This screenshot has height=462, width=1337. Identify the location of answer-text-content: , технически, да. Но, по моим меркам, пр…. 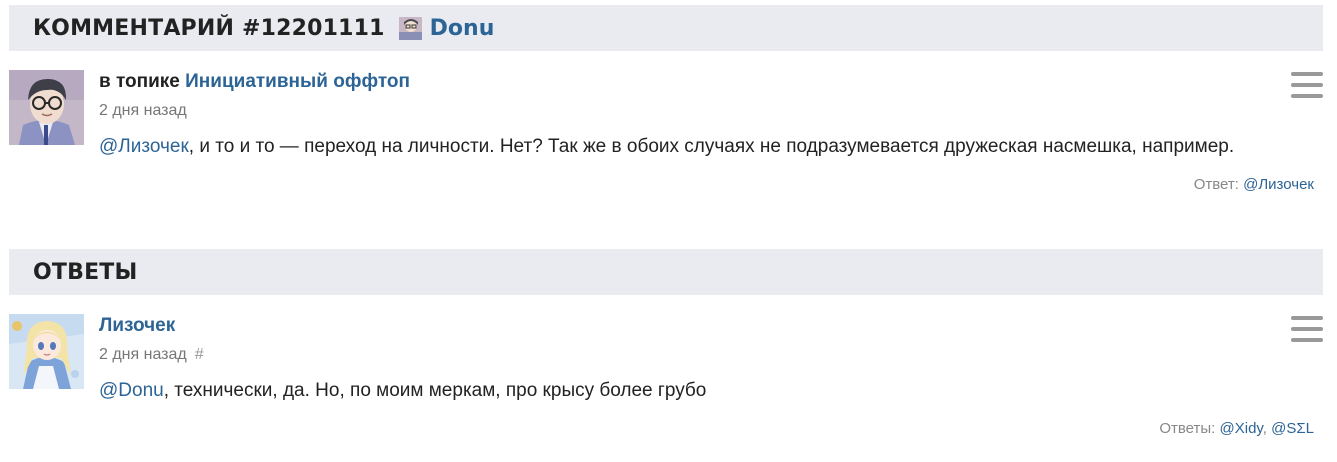
(435, 390).